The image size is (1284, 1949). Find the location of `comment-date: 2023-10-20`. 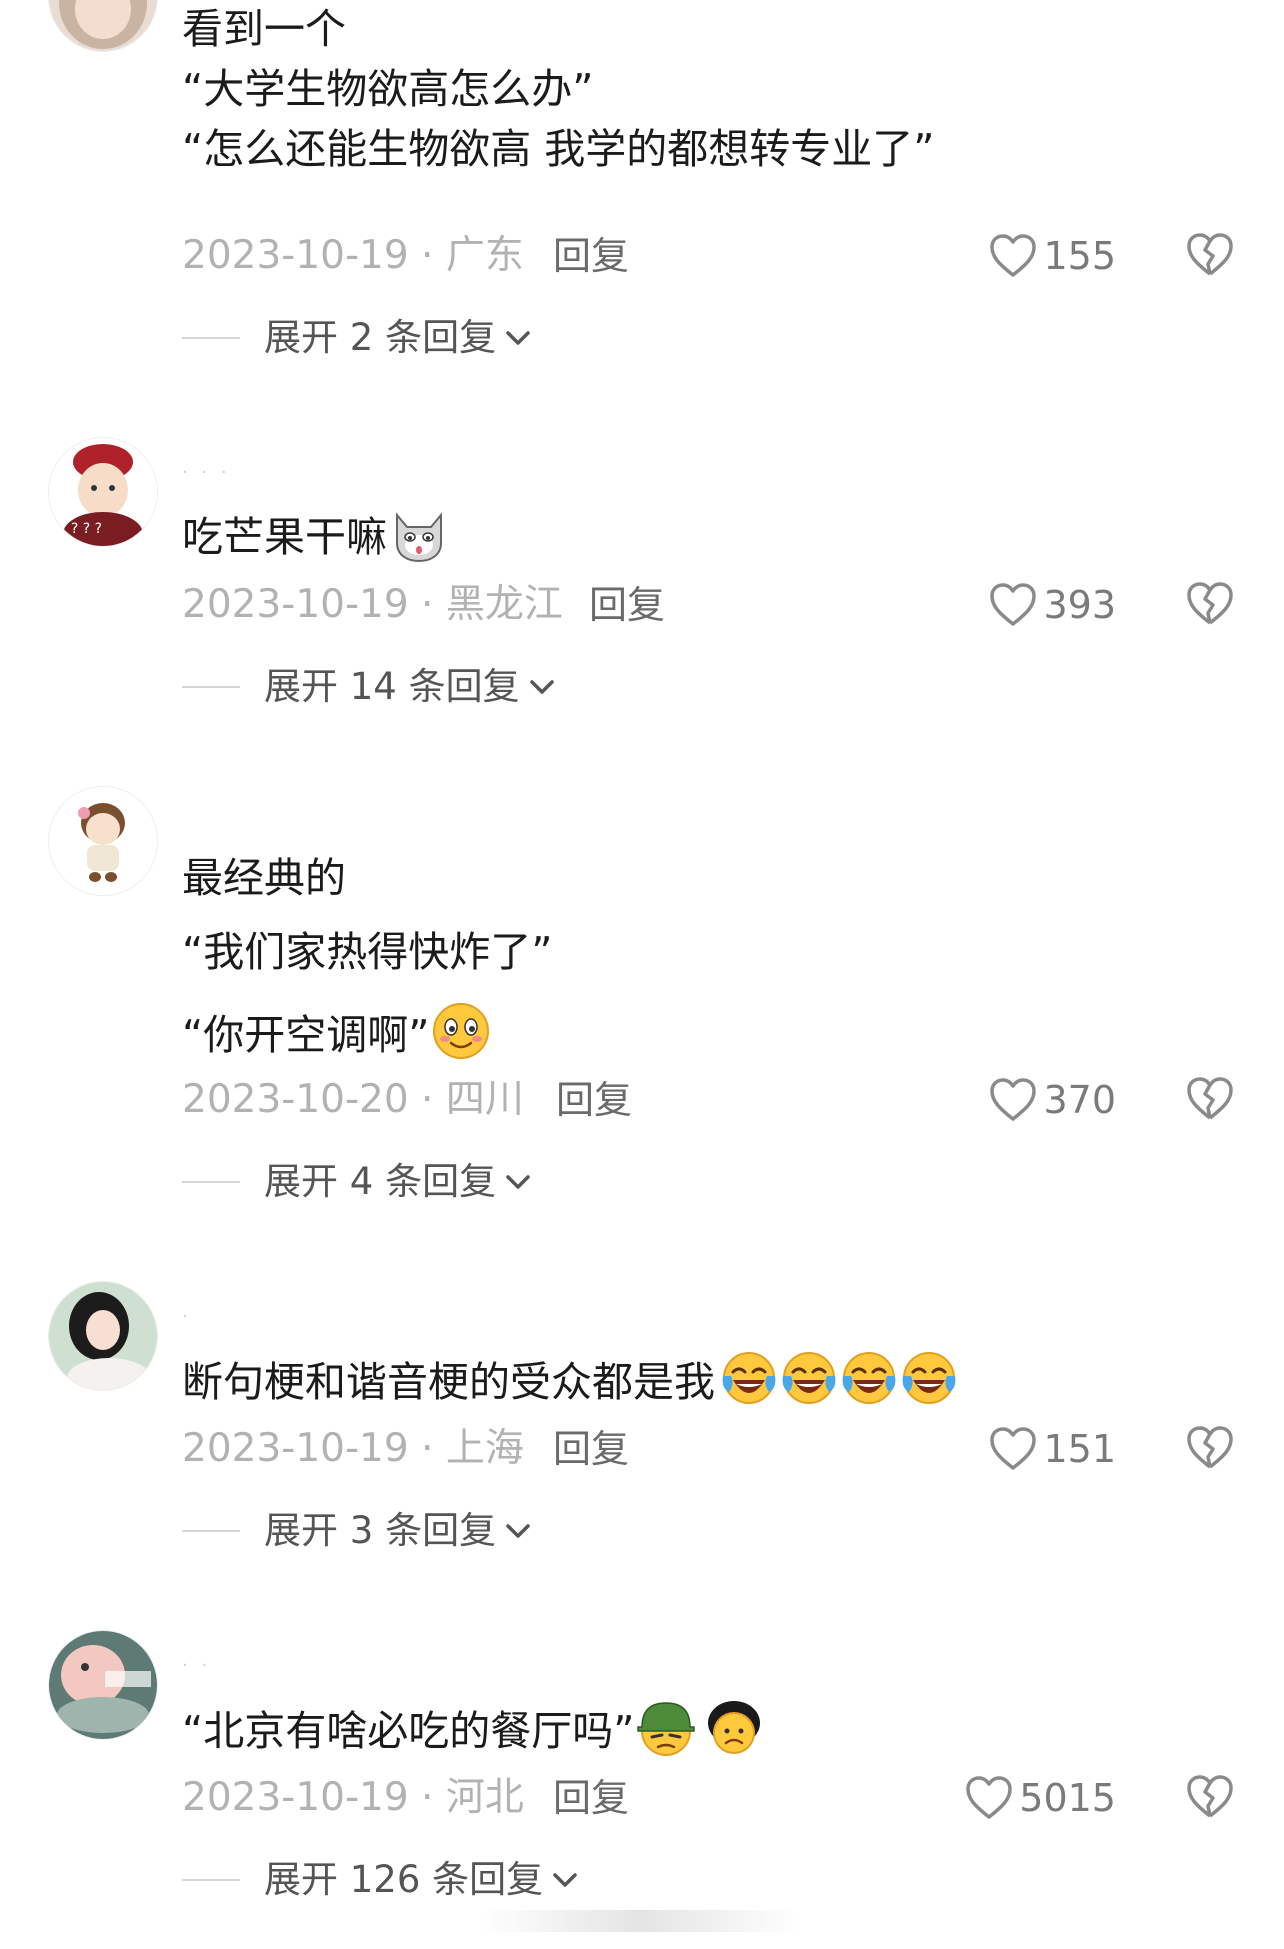

comment-date: 2023-10-20 is located at coordinates (295, 1099).